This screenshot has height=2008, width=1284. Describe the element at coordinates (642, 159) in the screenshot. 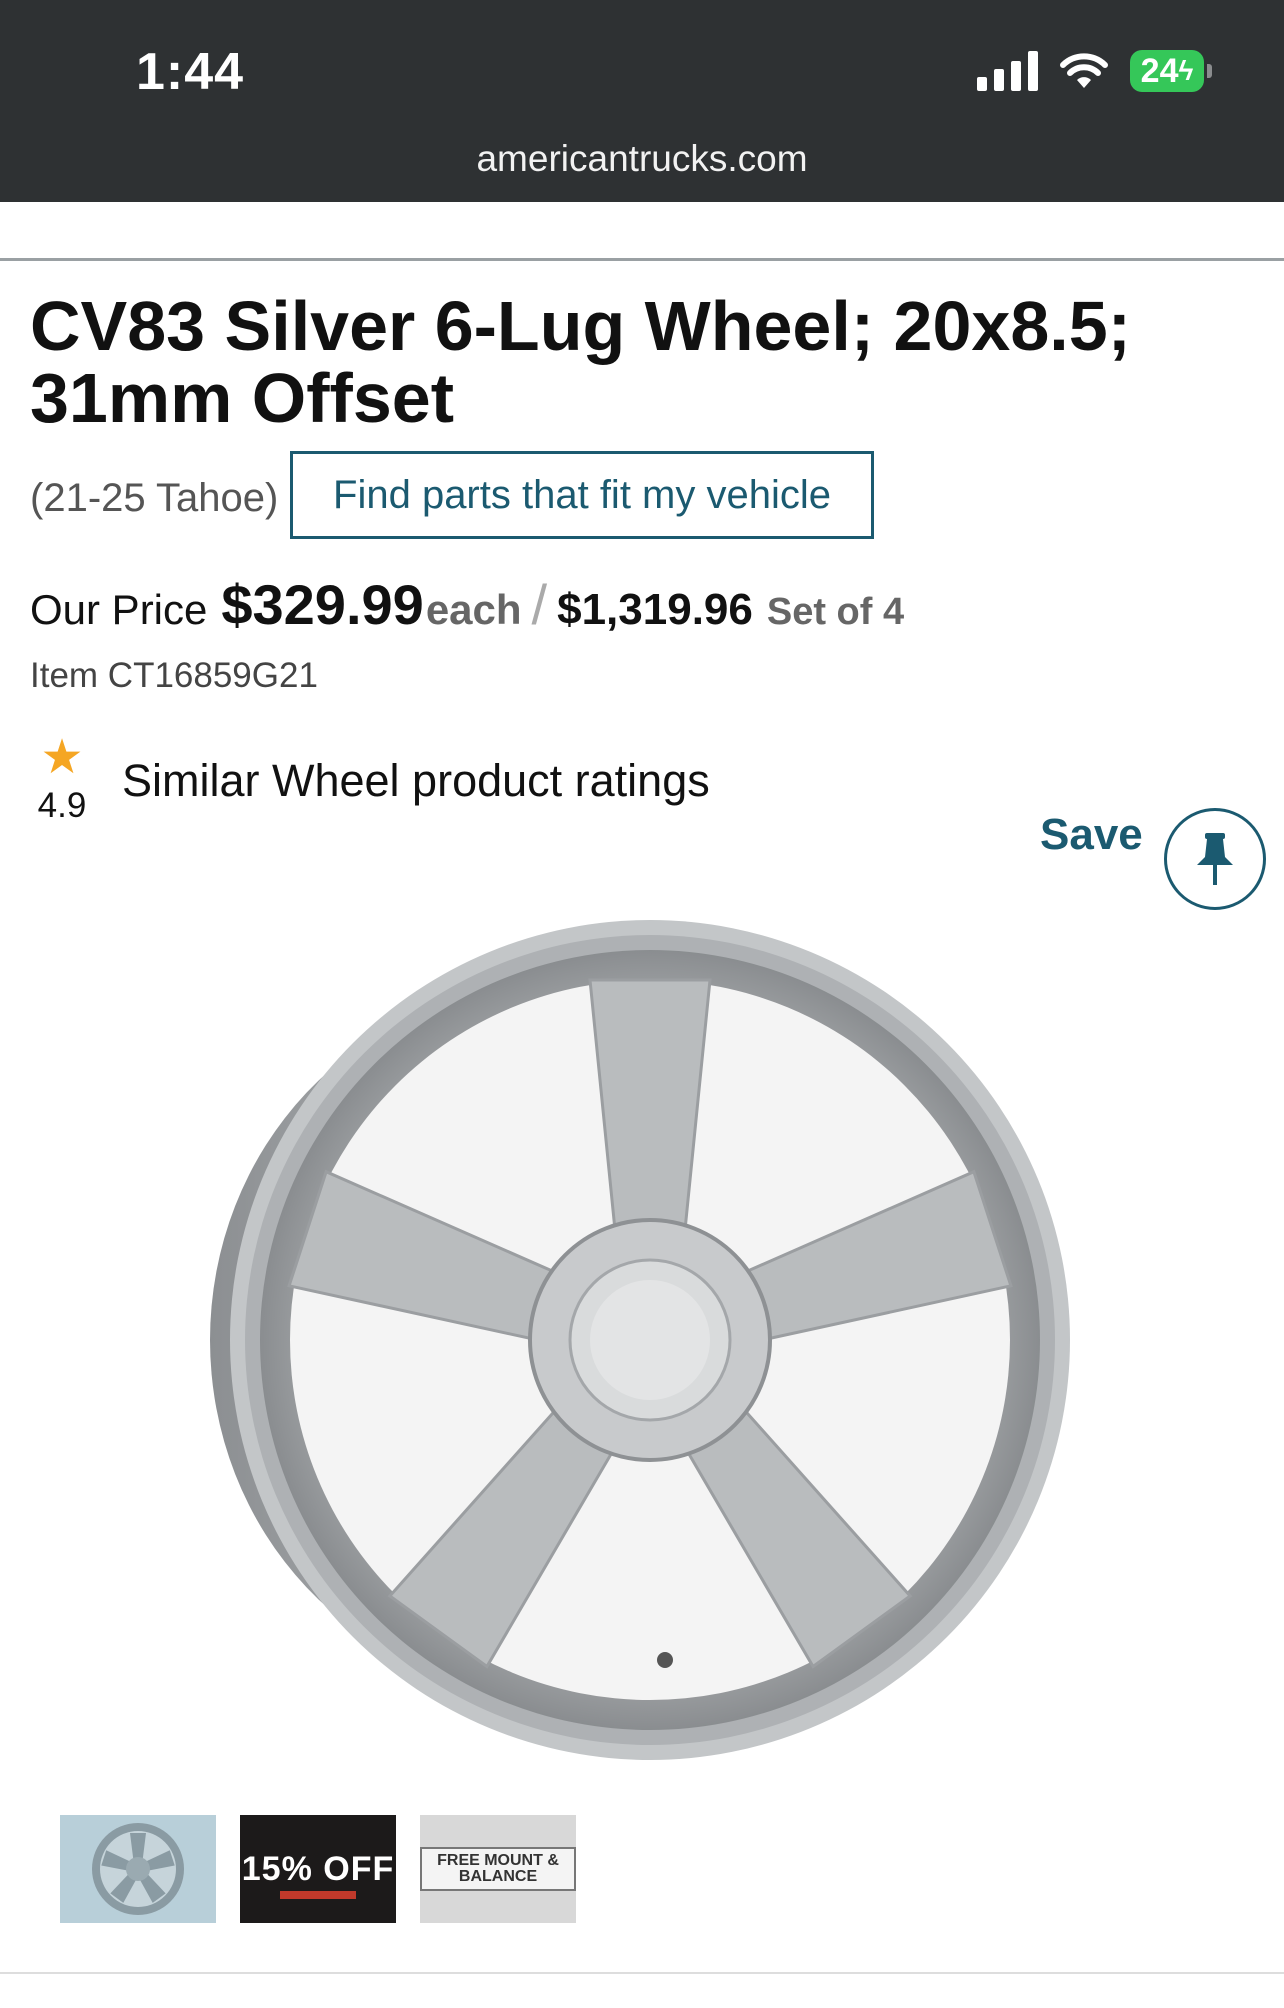

I see `address-bar-url: americantrucks.com` at that location.